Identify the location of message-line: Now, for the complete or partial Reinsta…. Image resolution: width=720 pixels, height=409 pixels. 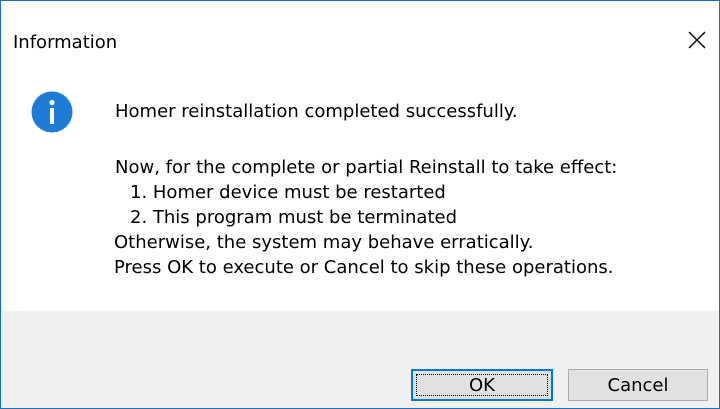
(366, 167).